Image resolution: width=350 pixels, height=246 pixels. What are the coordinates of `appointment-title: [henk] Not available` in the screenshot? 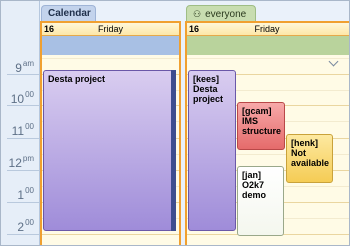 It's located at (310, 153).